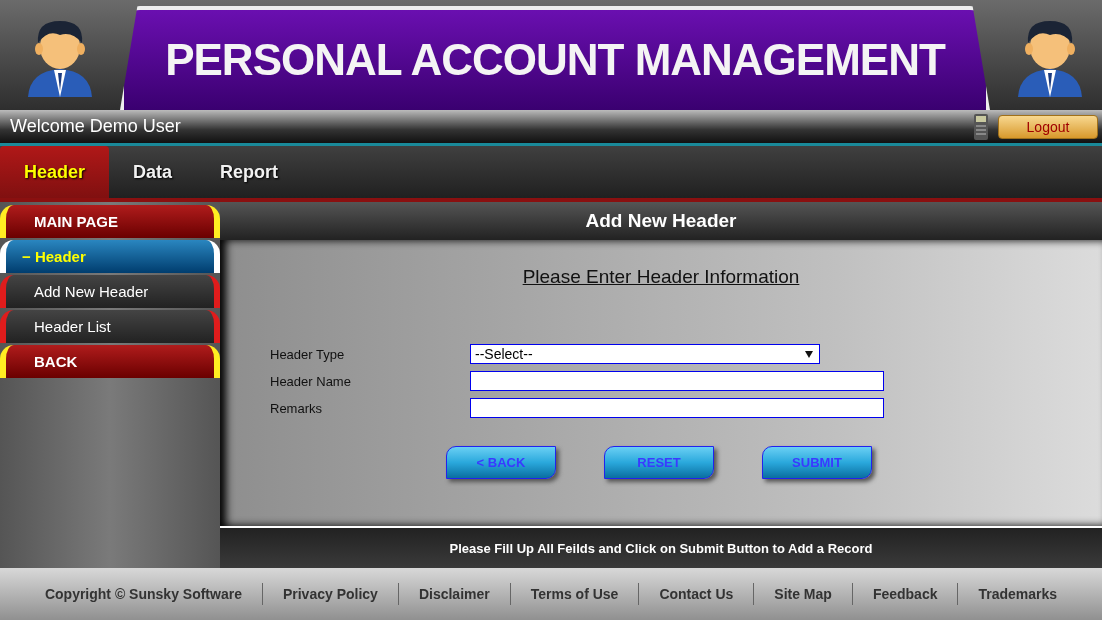  What do you see at coordinates (110, 221) in the screenshot?
I see `sidebar-item: MAIN PAGE` at bounding box center [110, 221].